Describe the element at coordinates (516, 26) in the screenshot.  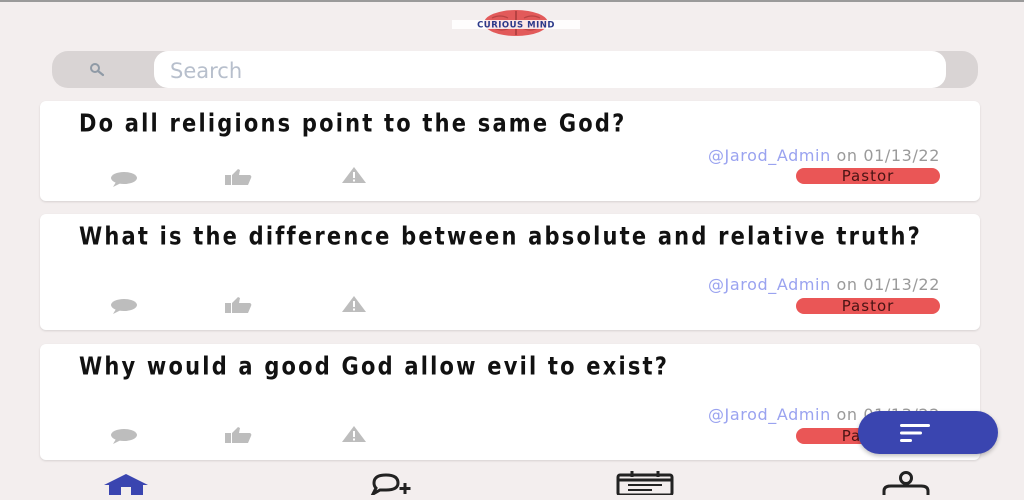
I see `svg-text: CURIOUS MIND` at that location.